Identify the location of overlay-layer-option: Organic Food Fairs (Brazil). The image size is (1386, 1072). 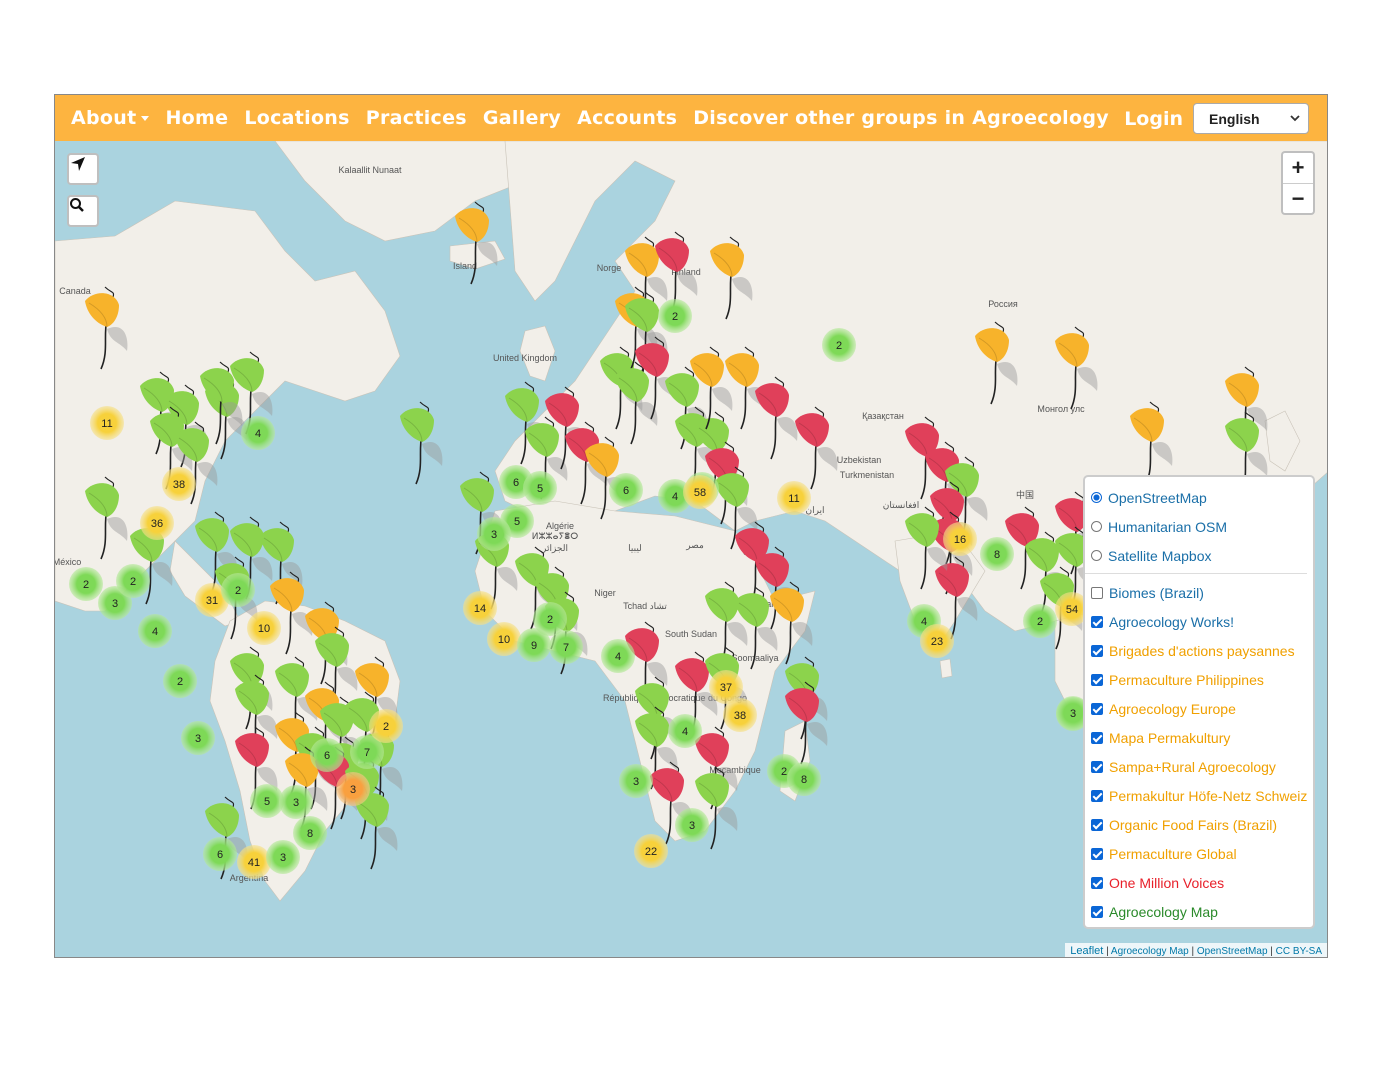
(1202, 824).